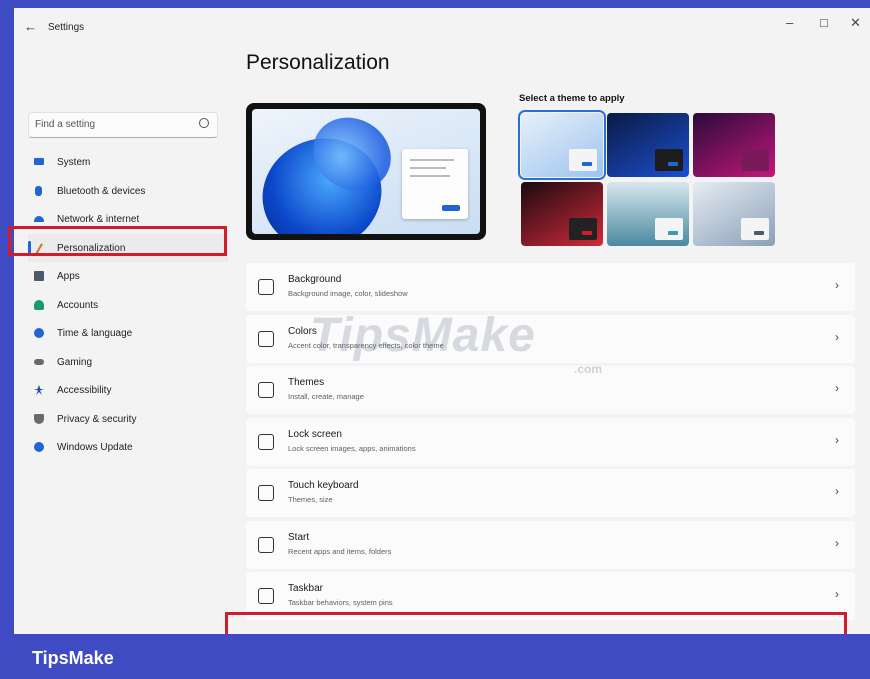 The height and width of the screenshot is (679, 870). Describe the element at coordinates (326, 396) in the screenshot. I see `row-subtitle: Install, create, manage` at that location.